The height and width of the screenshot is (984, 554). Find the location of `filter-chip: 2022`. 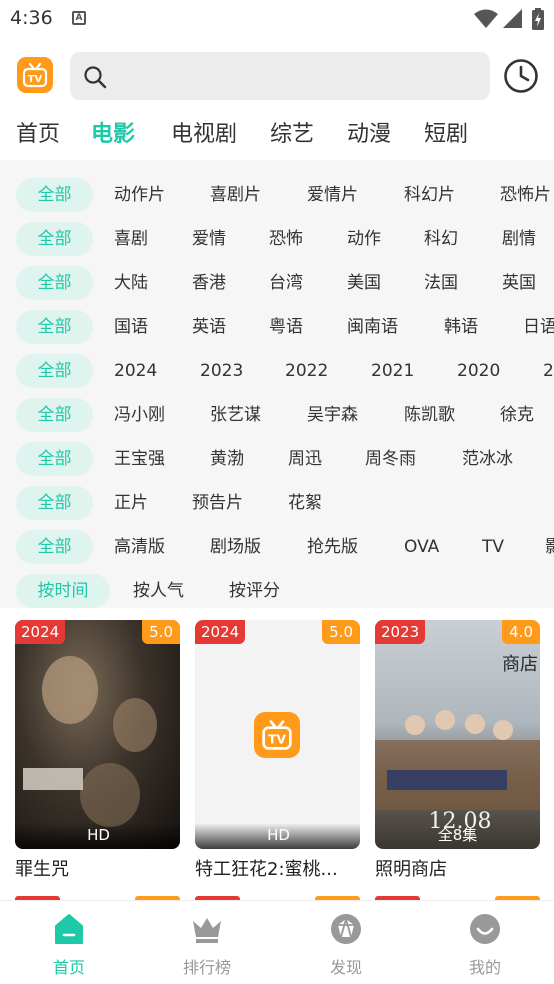

filter-chip: 2022 is located at coordinates (306, 371).